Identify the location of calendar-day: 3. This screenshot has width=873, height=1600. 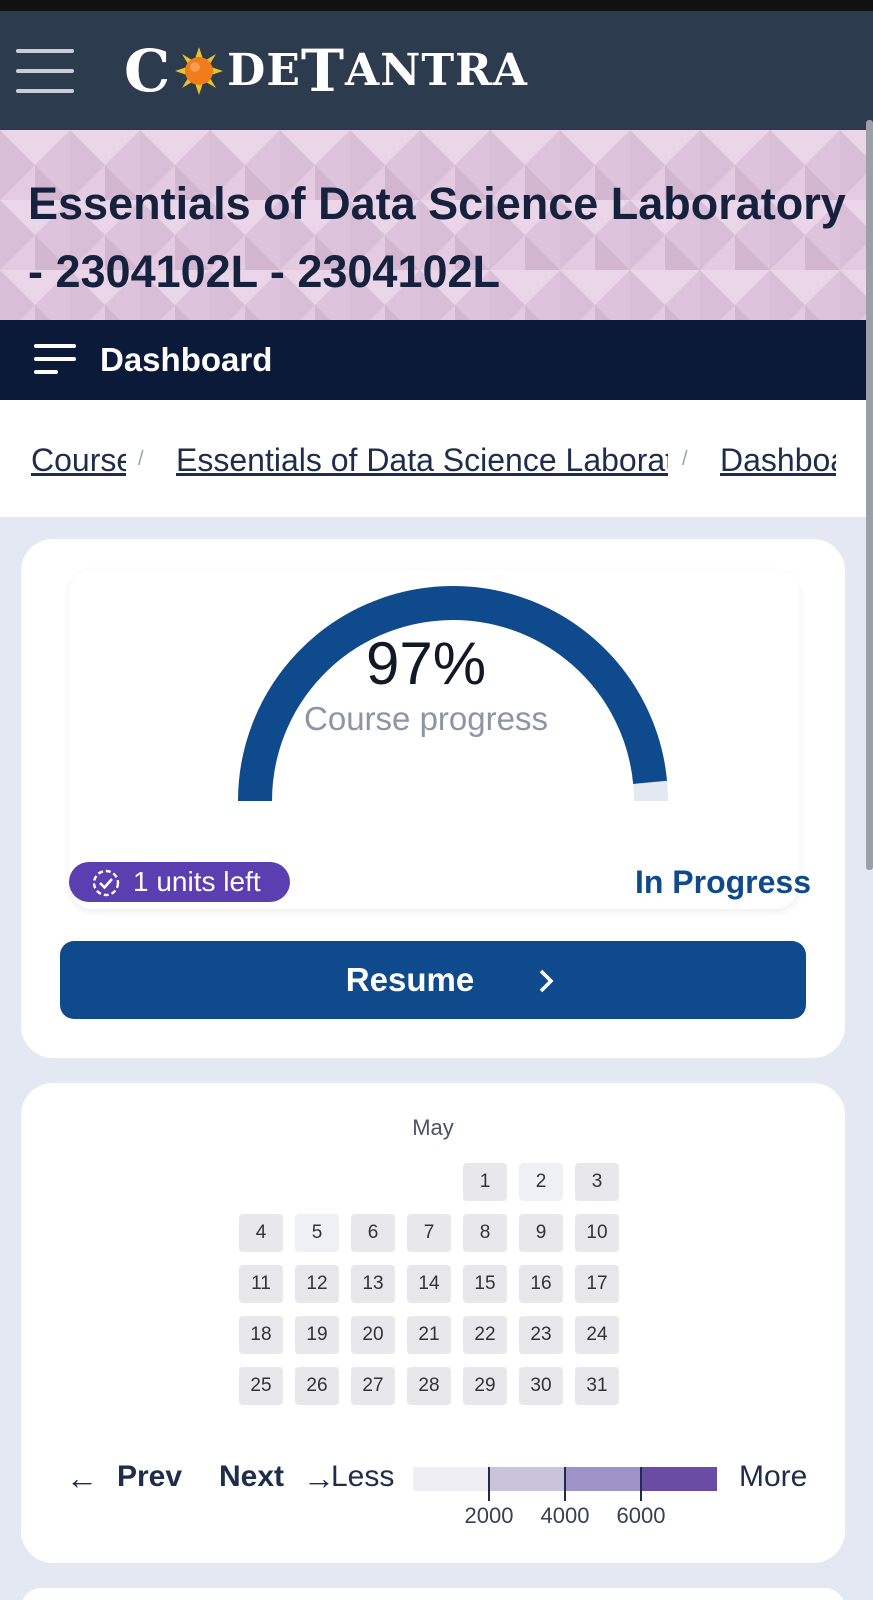
(597, 1182).